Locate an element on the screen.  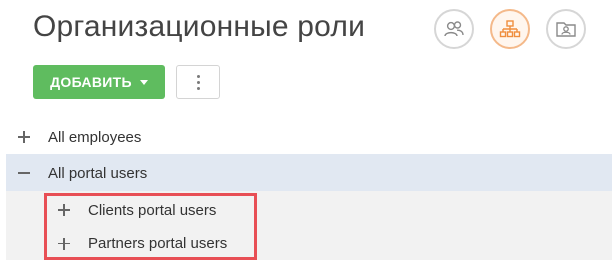
org-structure-view-button is located at coordinates (510, 29).